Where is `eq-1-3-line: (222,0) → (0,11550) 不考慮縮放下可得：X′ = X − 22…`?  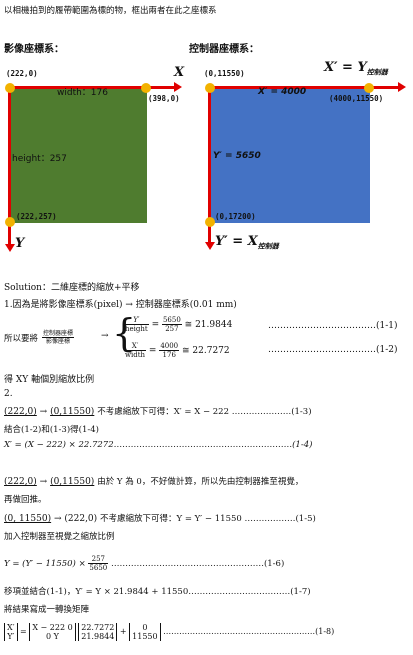
eq-1-3-line: (222,0) → (0,11550) 不考慮縮放下可得：X′ = X − 22… is located at coordinates (158, 412).